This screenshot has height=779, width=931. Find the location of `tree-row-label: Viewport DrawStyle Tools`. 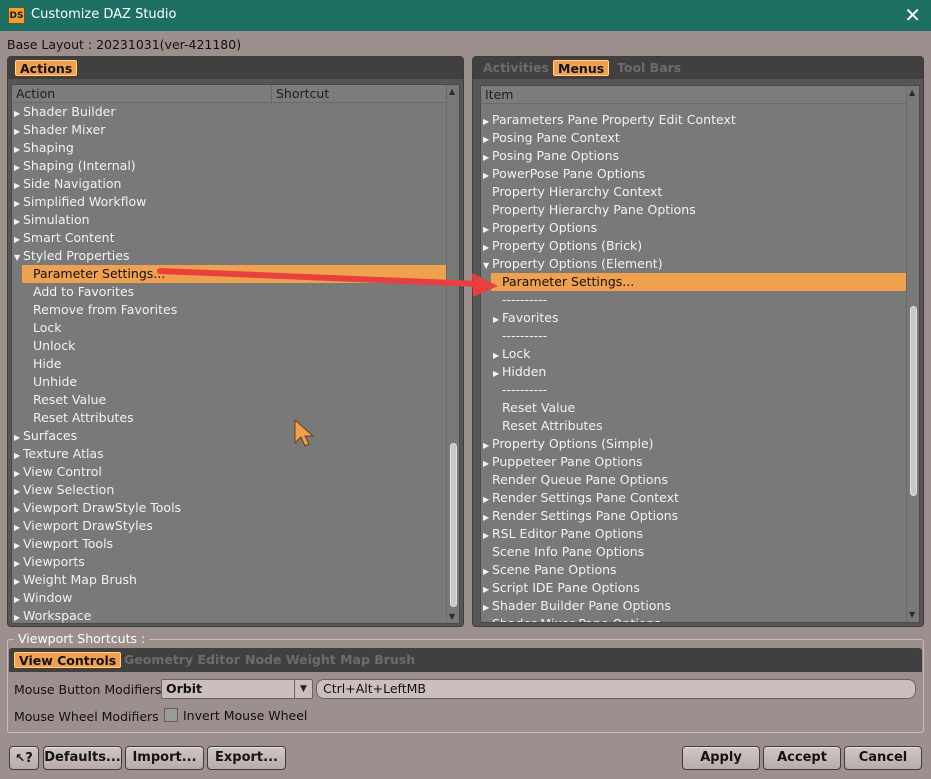

tree-row-label: Viewport DrawStyle Tools is located at coordinates (102, 507).